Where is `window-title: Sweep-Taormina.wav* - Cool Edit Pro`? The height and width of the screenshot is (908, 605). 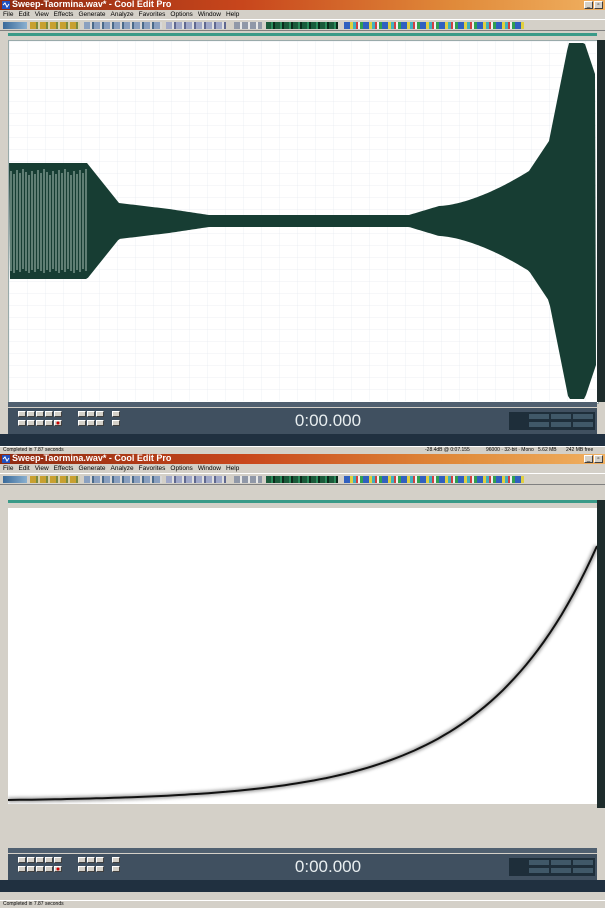
window-title: Sweep-Taormina.wav* - Cool Edit Pro is located at coordinates (92, 4).